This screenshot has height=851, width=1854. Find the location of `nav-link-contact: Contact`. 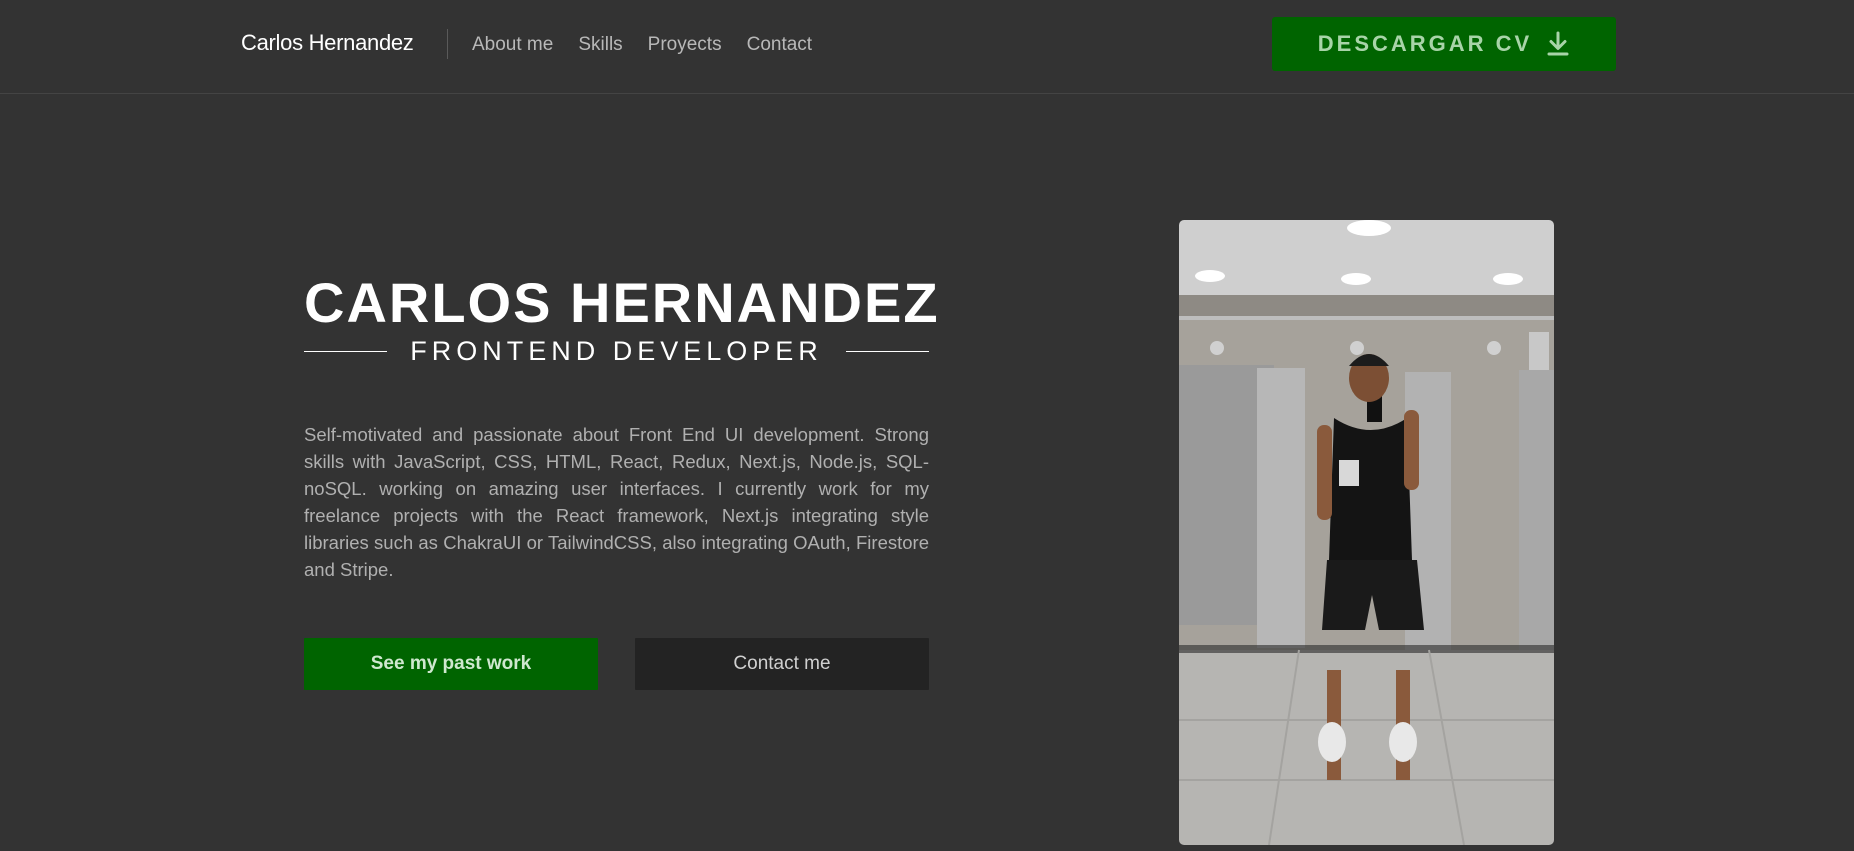

nav-link-contact: Contact is located at coordinates (779, 45).